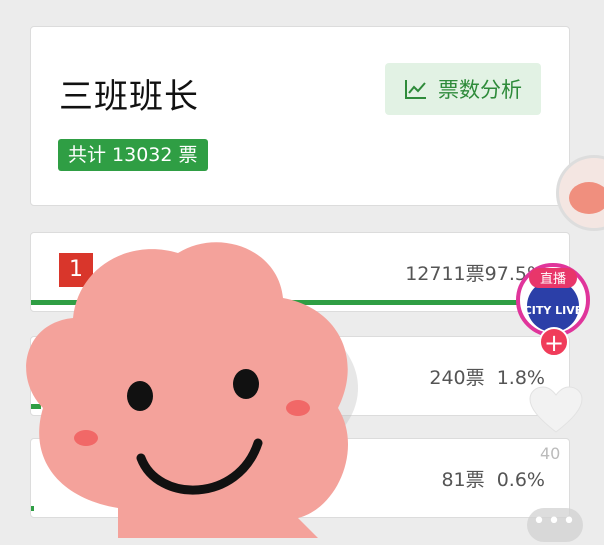 This screenshot has width=604, height=545. I want to click on vote-stats: 81票 0.6%, so click(493, 478).